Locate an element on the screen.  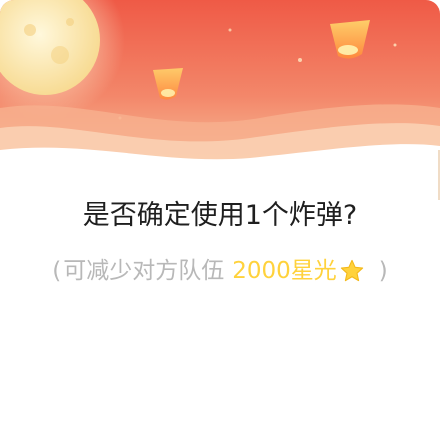
confirm-question: 是否确定使用1个炸弹? is located at coordinates (220, 215).